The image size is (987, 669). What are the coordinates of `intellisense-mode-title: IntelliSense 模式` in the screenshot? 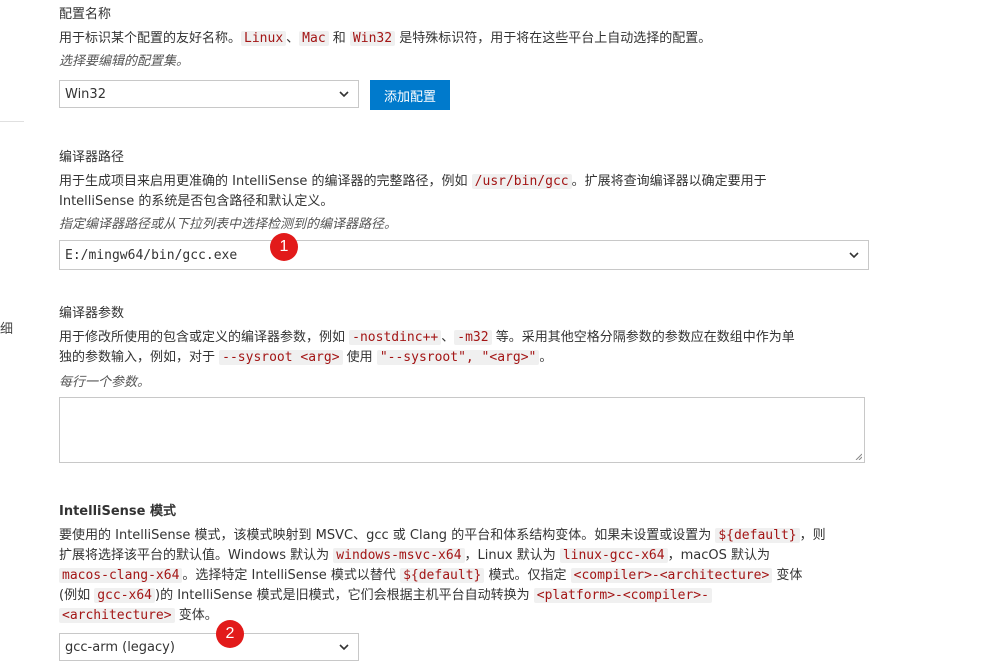 It's located at (118, 511).